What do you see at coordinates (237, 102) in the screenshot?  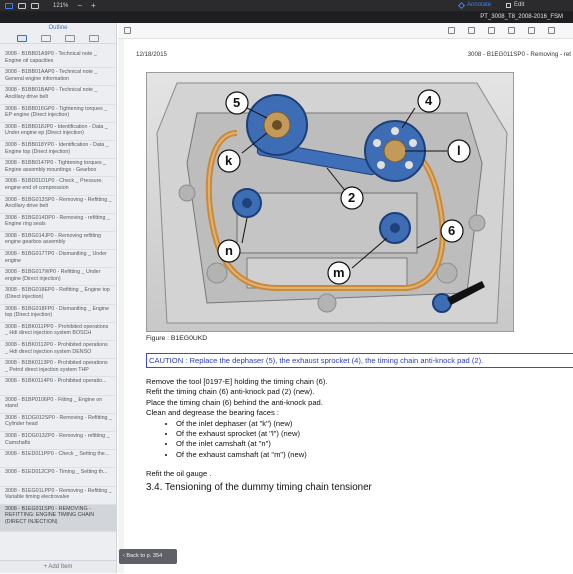 I see `callout-5: 5` at bounding box center [237, 102].